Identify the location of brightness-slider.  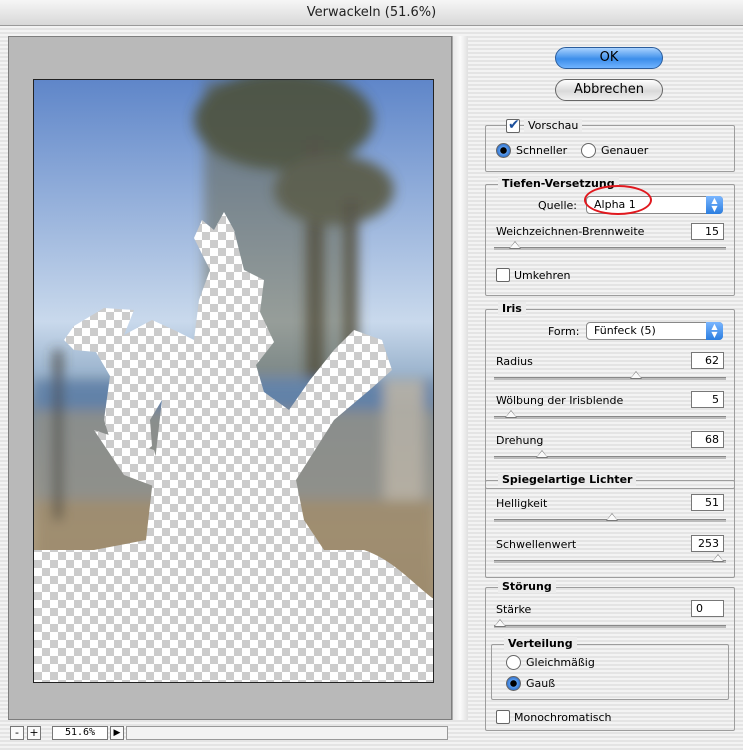
(610, 517).